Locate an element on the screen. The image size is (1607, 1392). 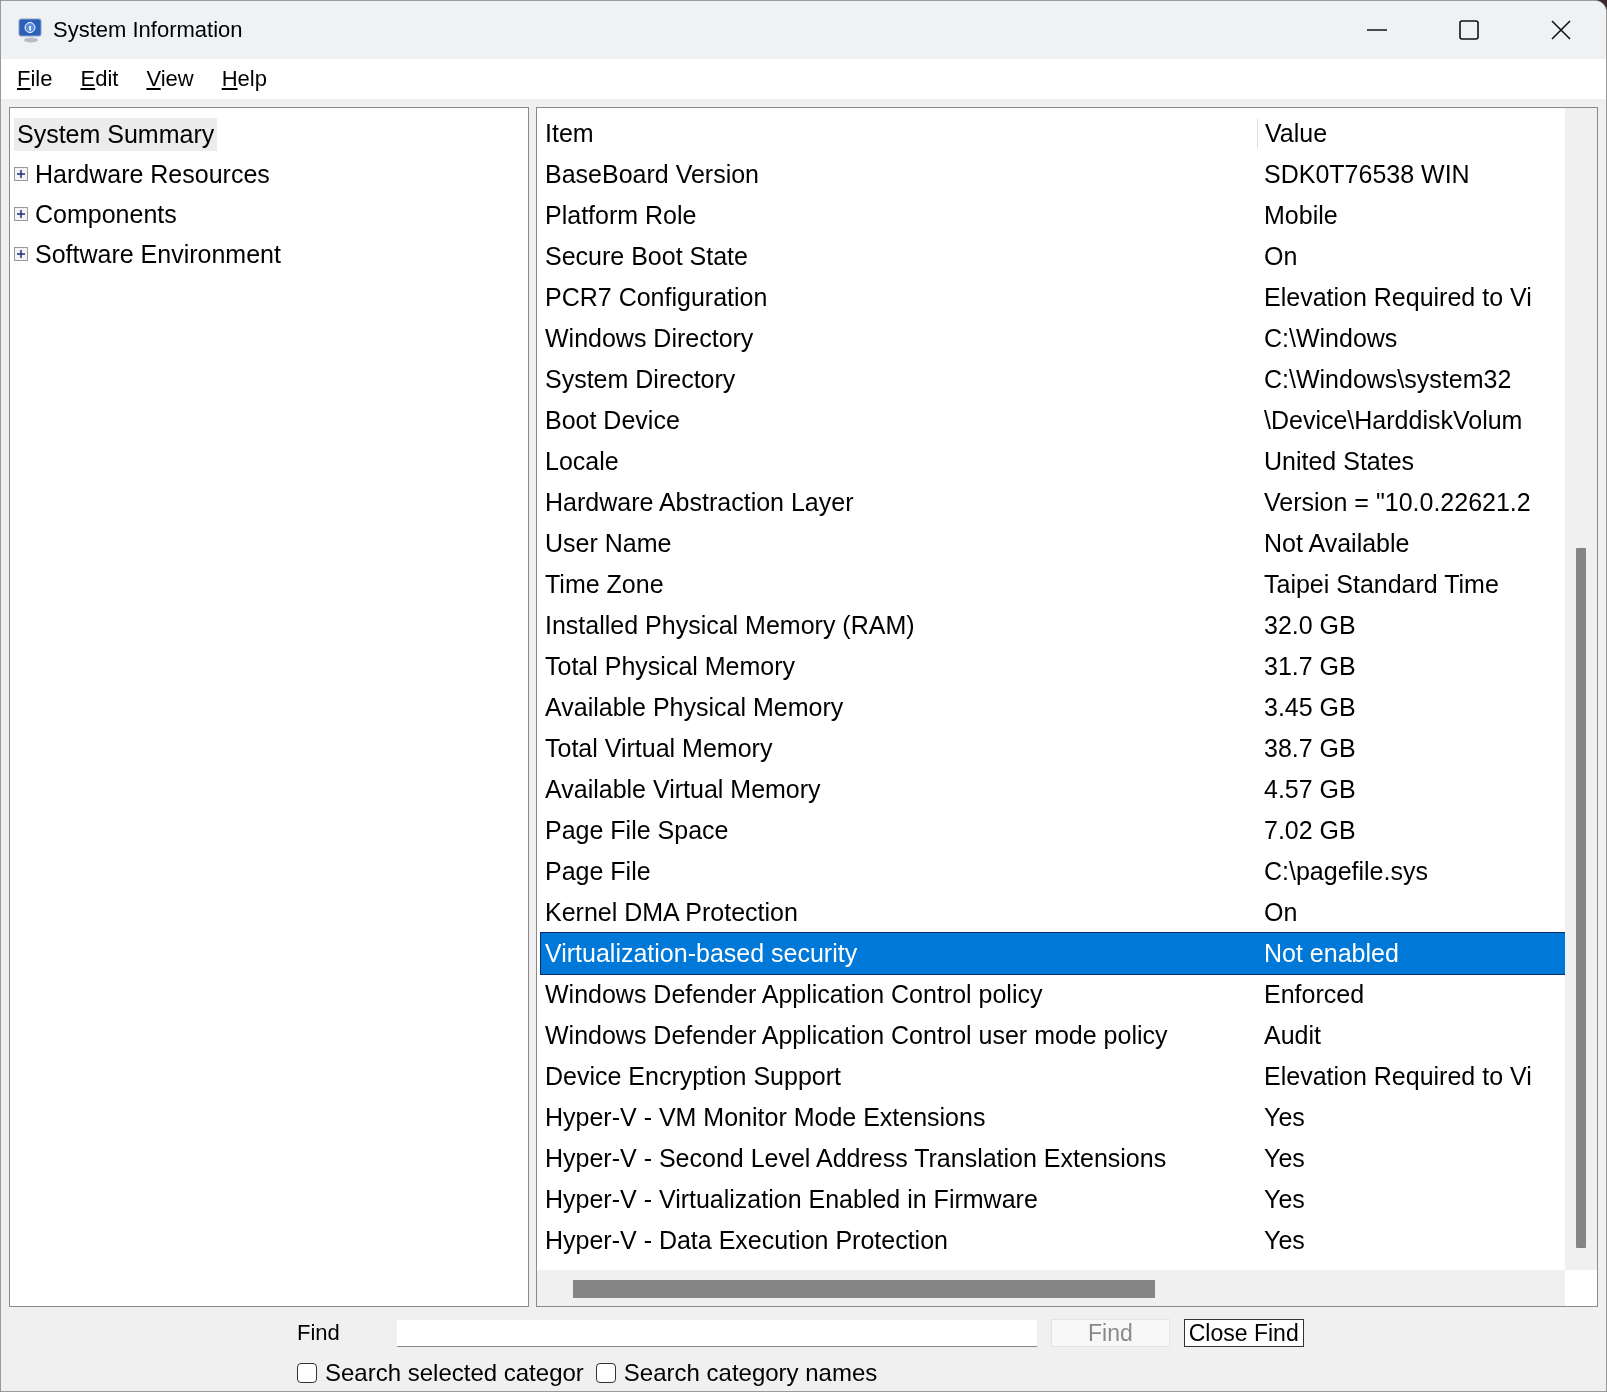
value-cell-text: 3.45 GB is located at coordinates (1310, 707).